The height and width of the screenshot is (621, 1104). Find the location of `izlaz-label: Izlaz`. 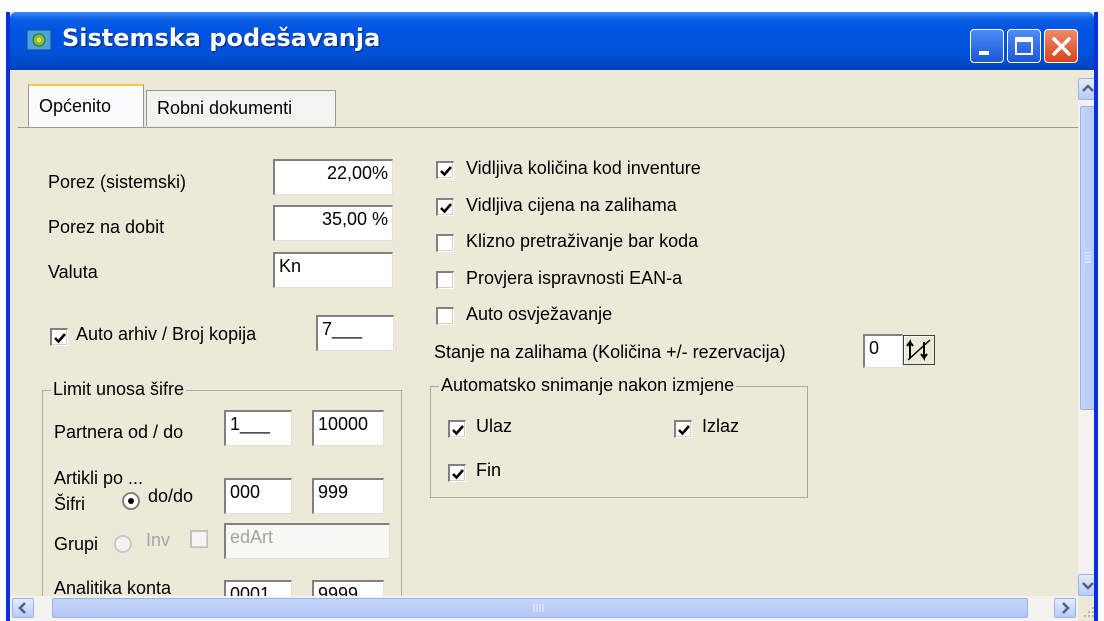

izlaz-label: Izlaz is located at coordinates (721, 426).